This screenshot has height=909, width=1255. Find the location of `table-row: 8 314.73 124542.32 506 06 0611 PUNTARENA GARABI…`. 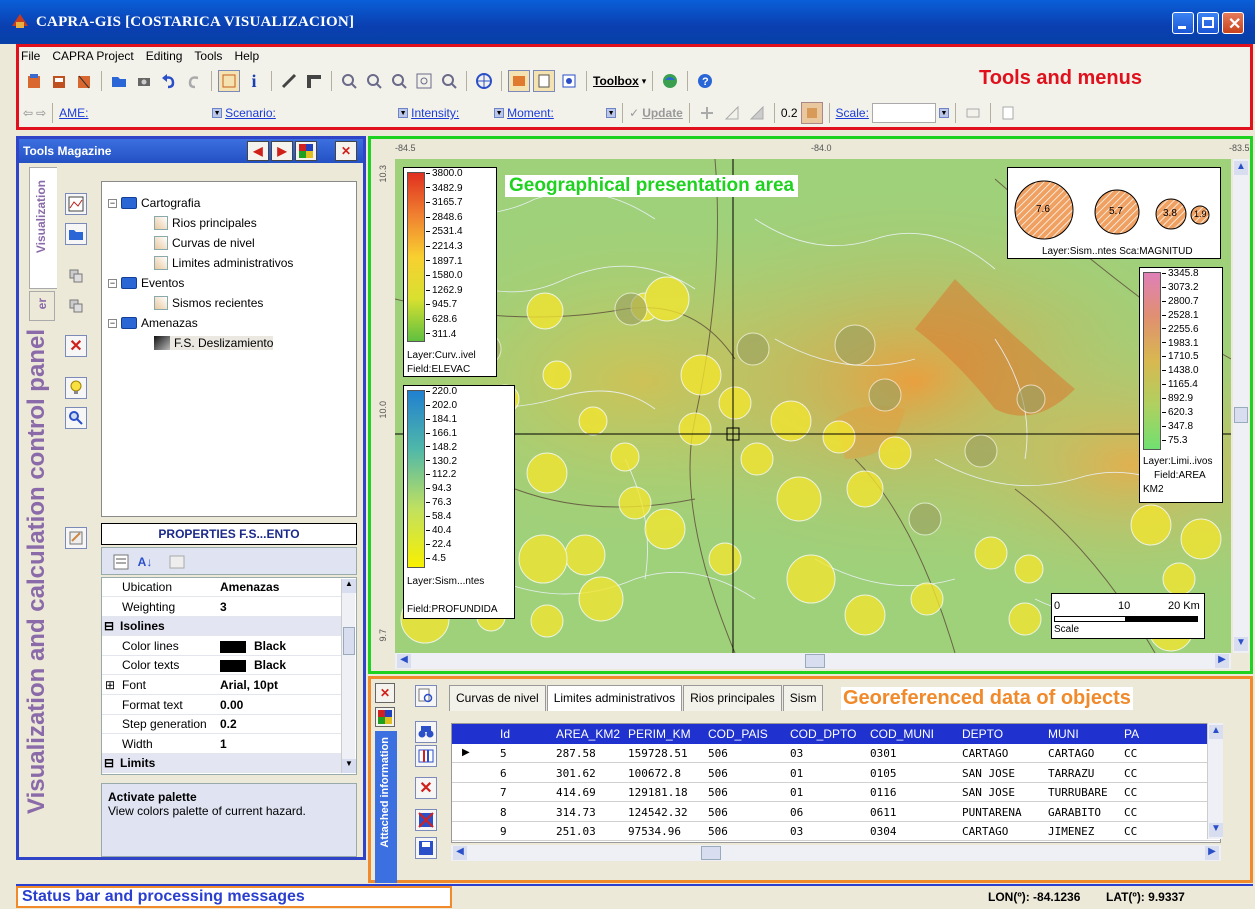

table-row: 8 314.73 124542.32 506 06 0611 PUNTARENA GARABI… is located at coordinates (836, 812).